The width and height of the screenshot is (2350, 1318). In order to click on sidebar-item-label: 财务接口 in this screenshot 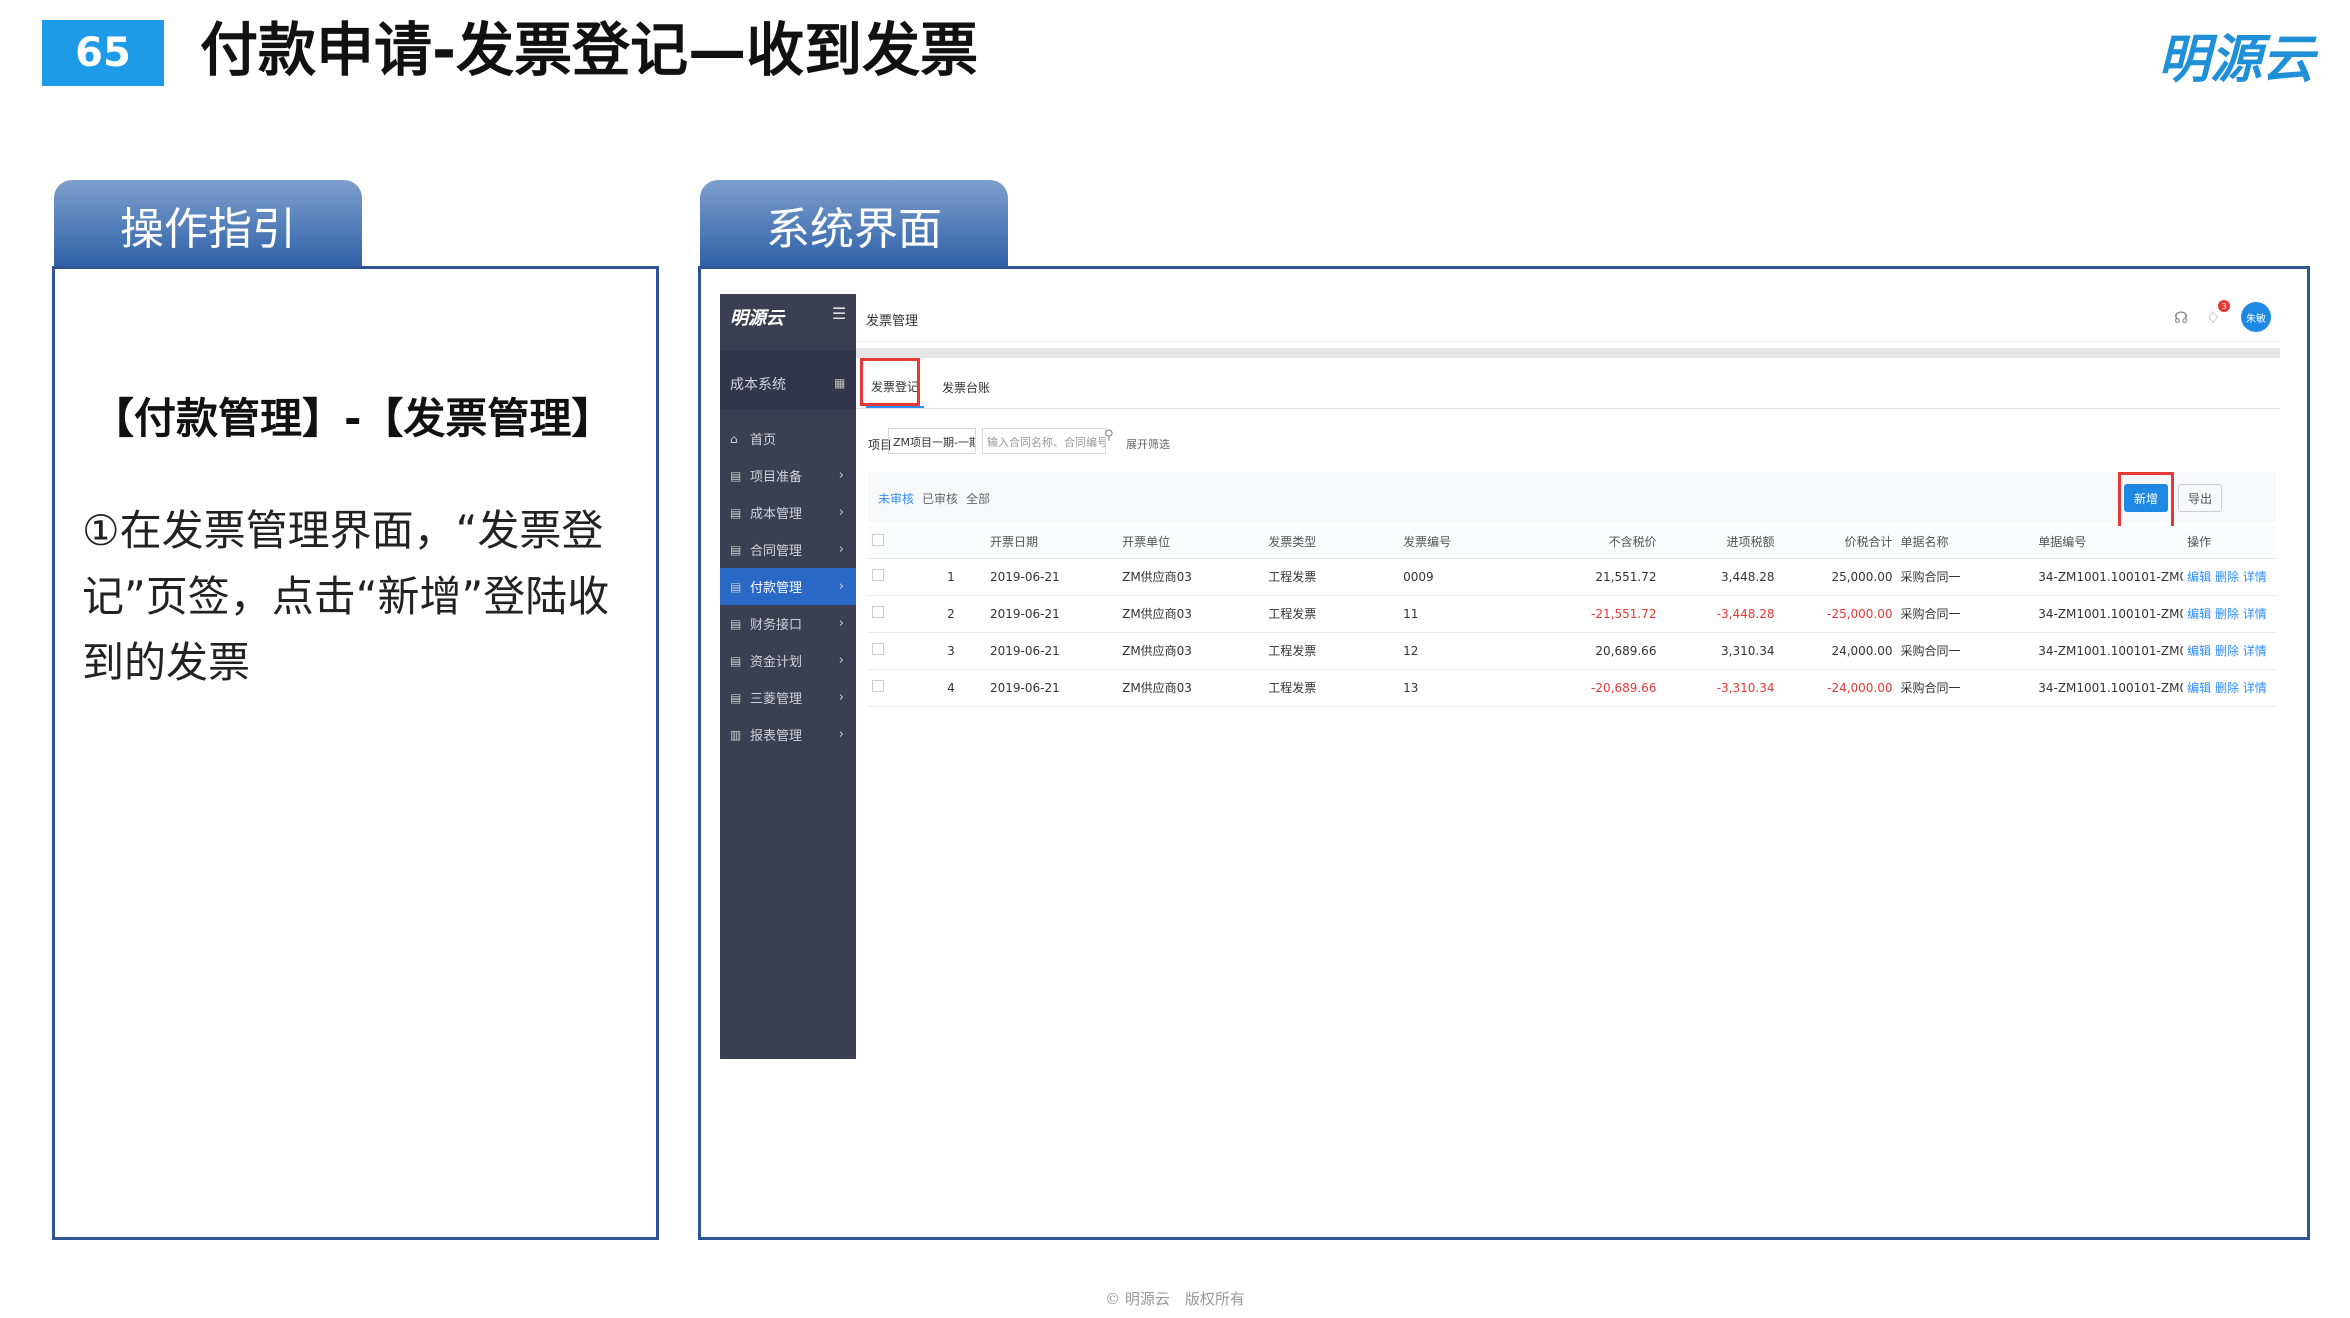, I will do `click(776, 625)`.